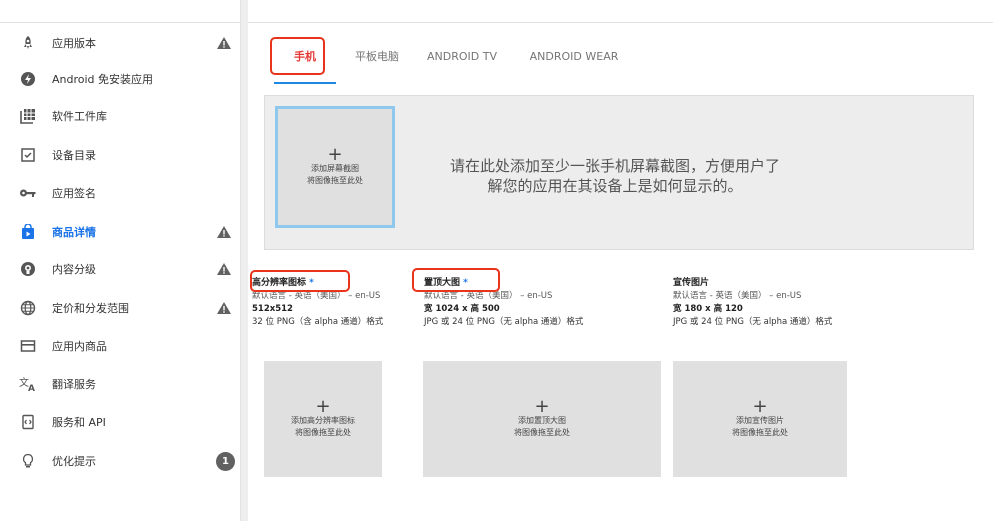 The height and width of the screenshot is (521, 993). What do you see at coordinates (691, 283) in the screenshot?
I see `asset-title: 宣传图片` at bounding box center [691, 283].